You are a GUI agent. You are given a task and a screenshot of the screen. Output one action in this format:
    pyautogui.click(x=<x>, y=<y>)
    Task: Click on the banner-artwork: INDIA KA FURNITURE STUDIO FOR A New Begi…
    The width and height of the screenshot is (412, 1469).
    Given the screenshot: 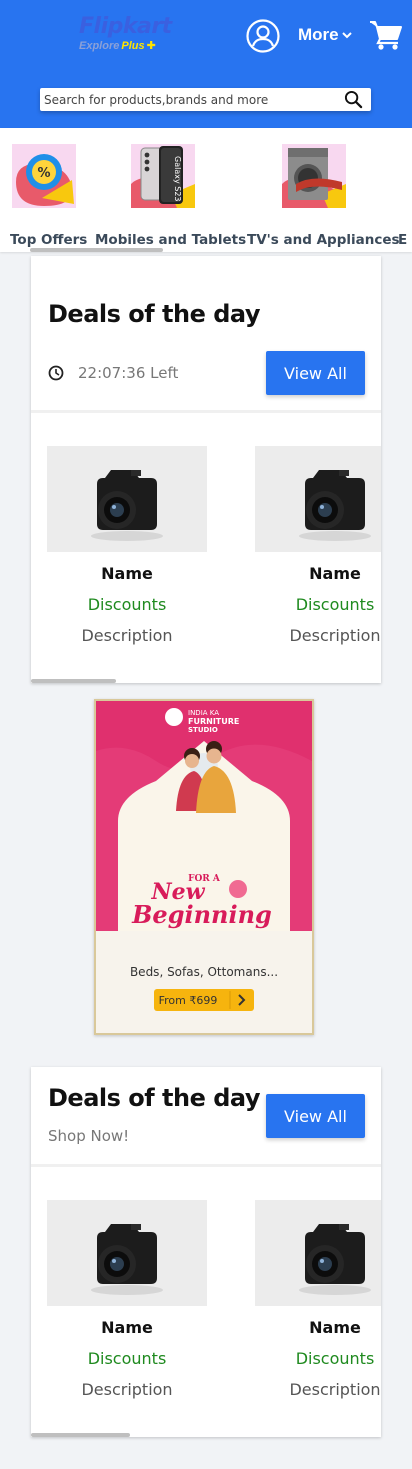 What is the action you would take?
    pyautogui.click(x=204, y=867)
    